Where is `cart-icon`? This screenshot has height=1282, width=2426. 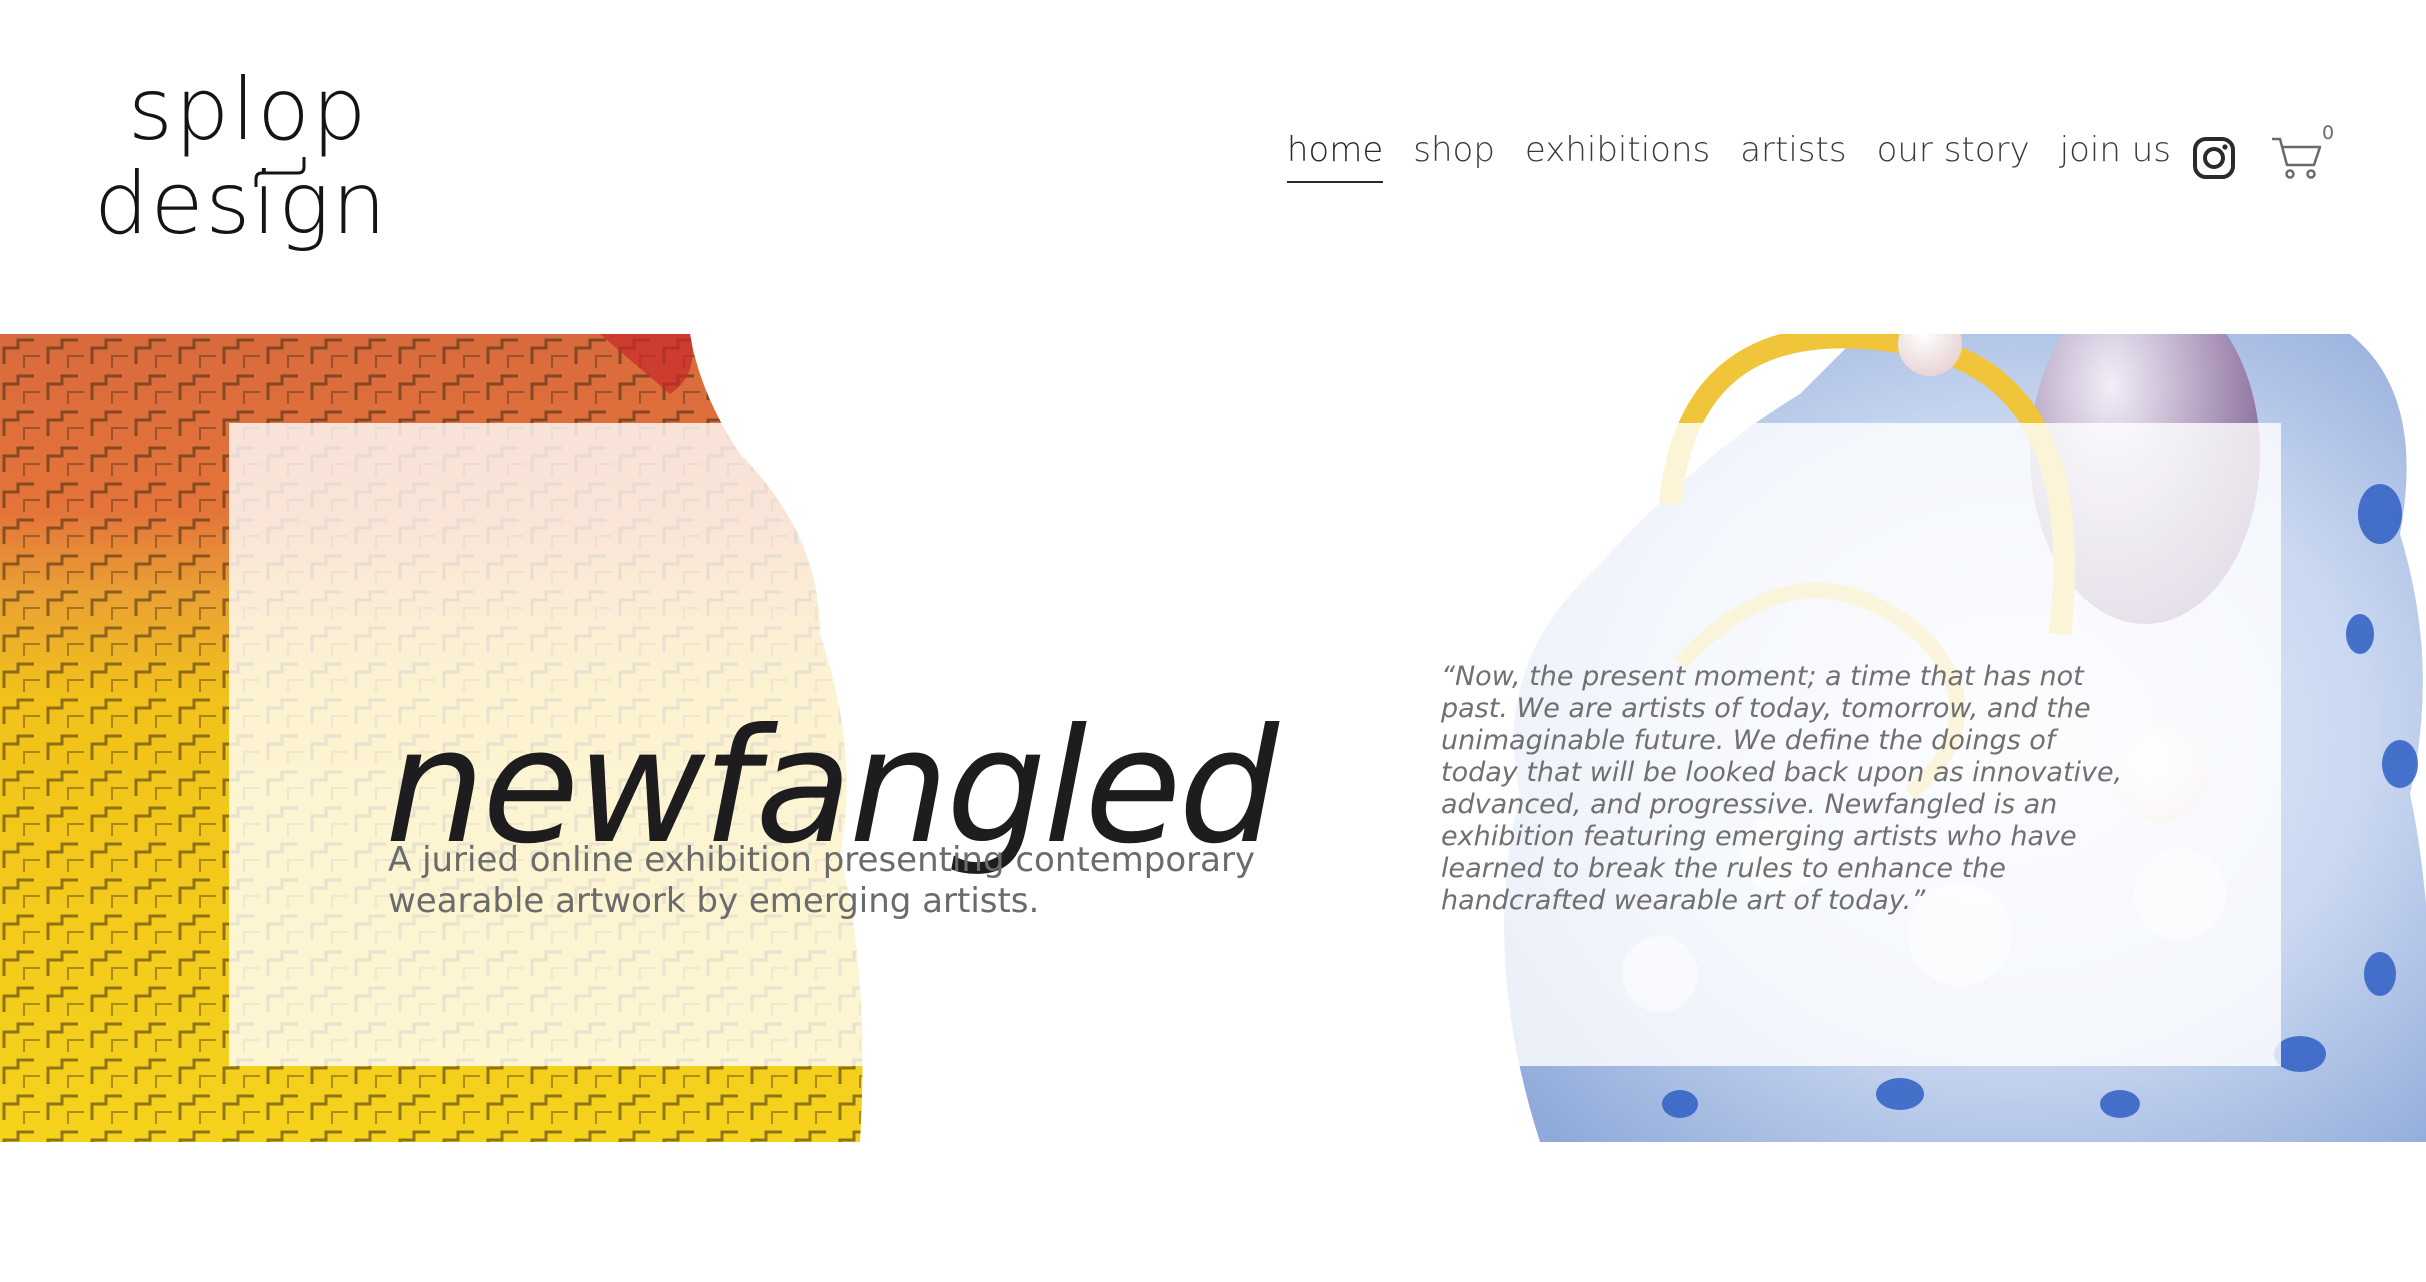 cart-icon is located at coordinates (2297, 158).